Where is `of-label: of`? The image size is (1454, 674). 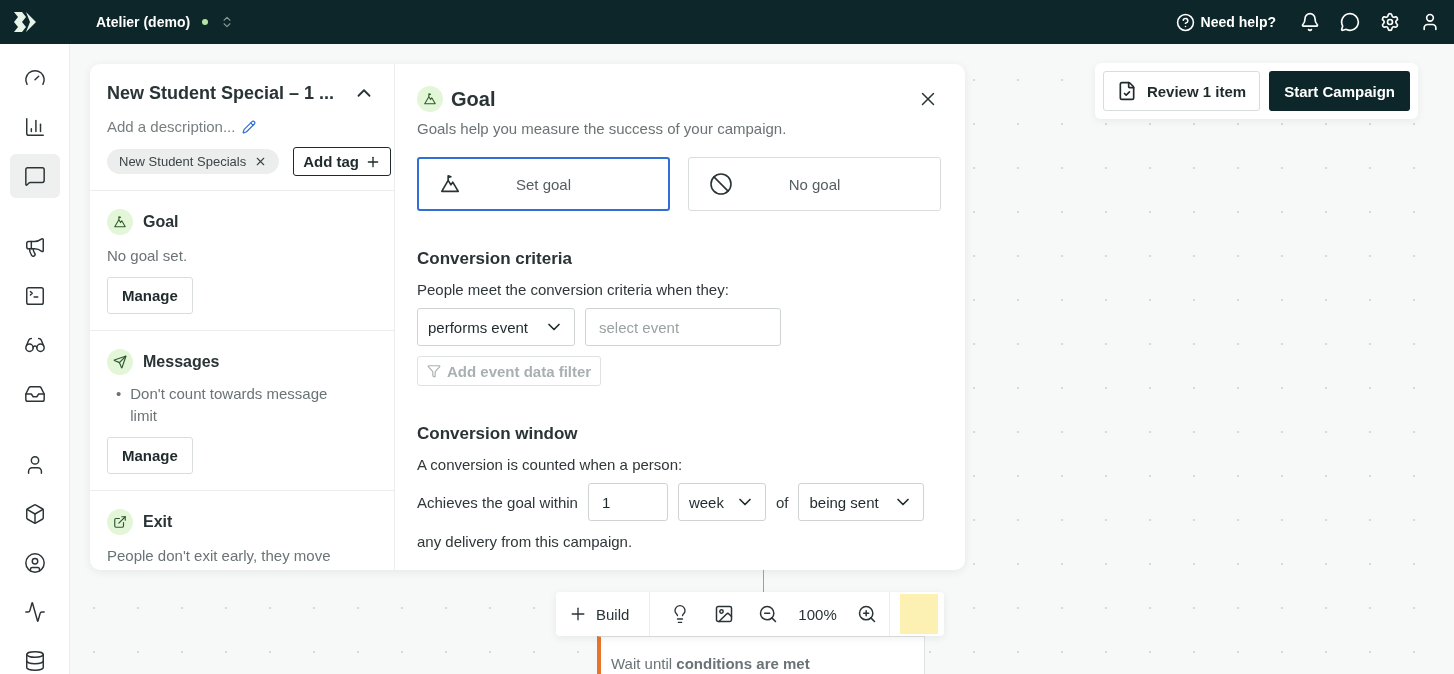
of-label: of is located at coordinates (782, 502).